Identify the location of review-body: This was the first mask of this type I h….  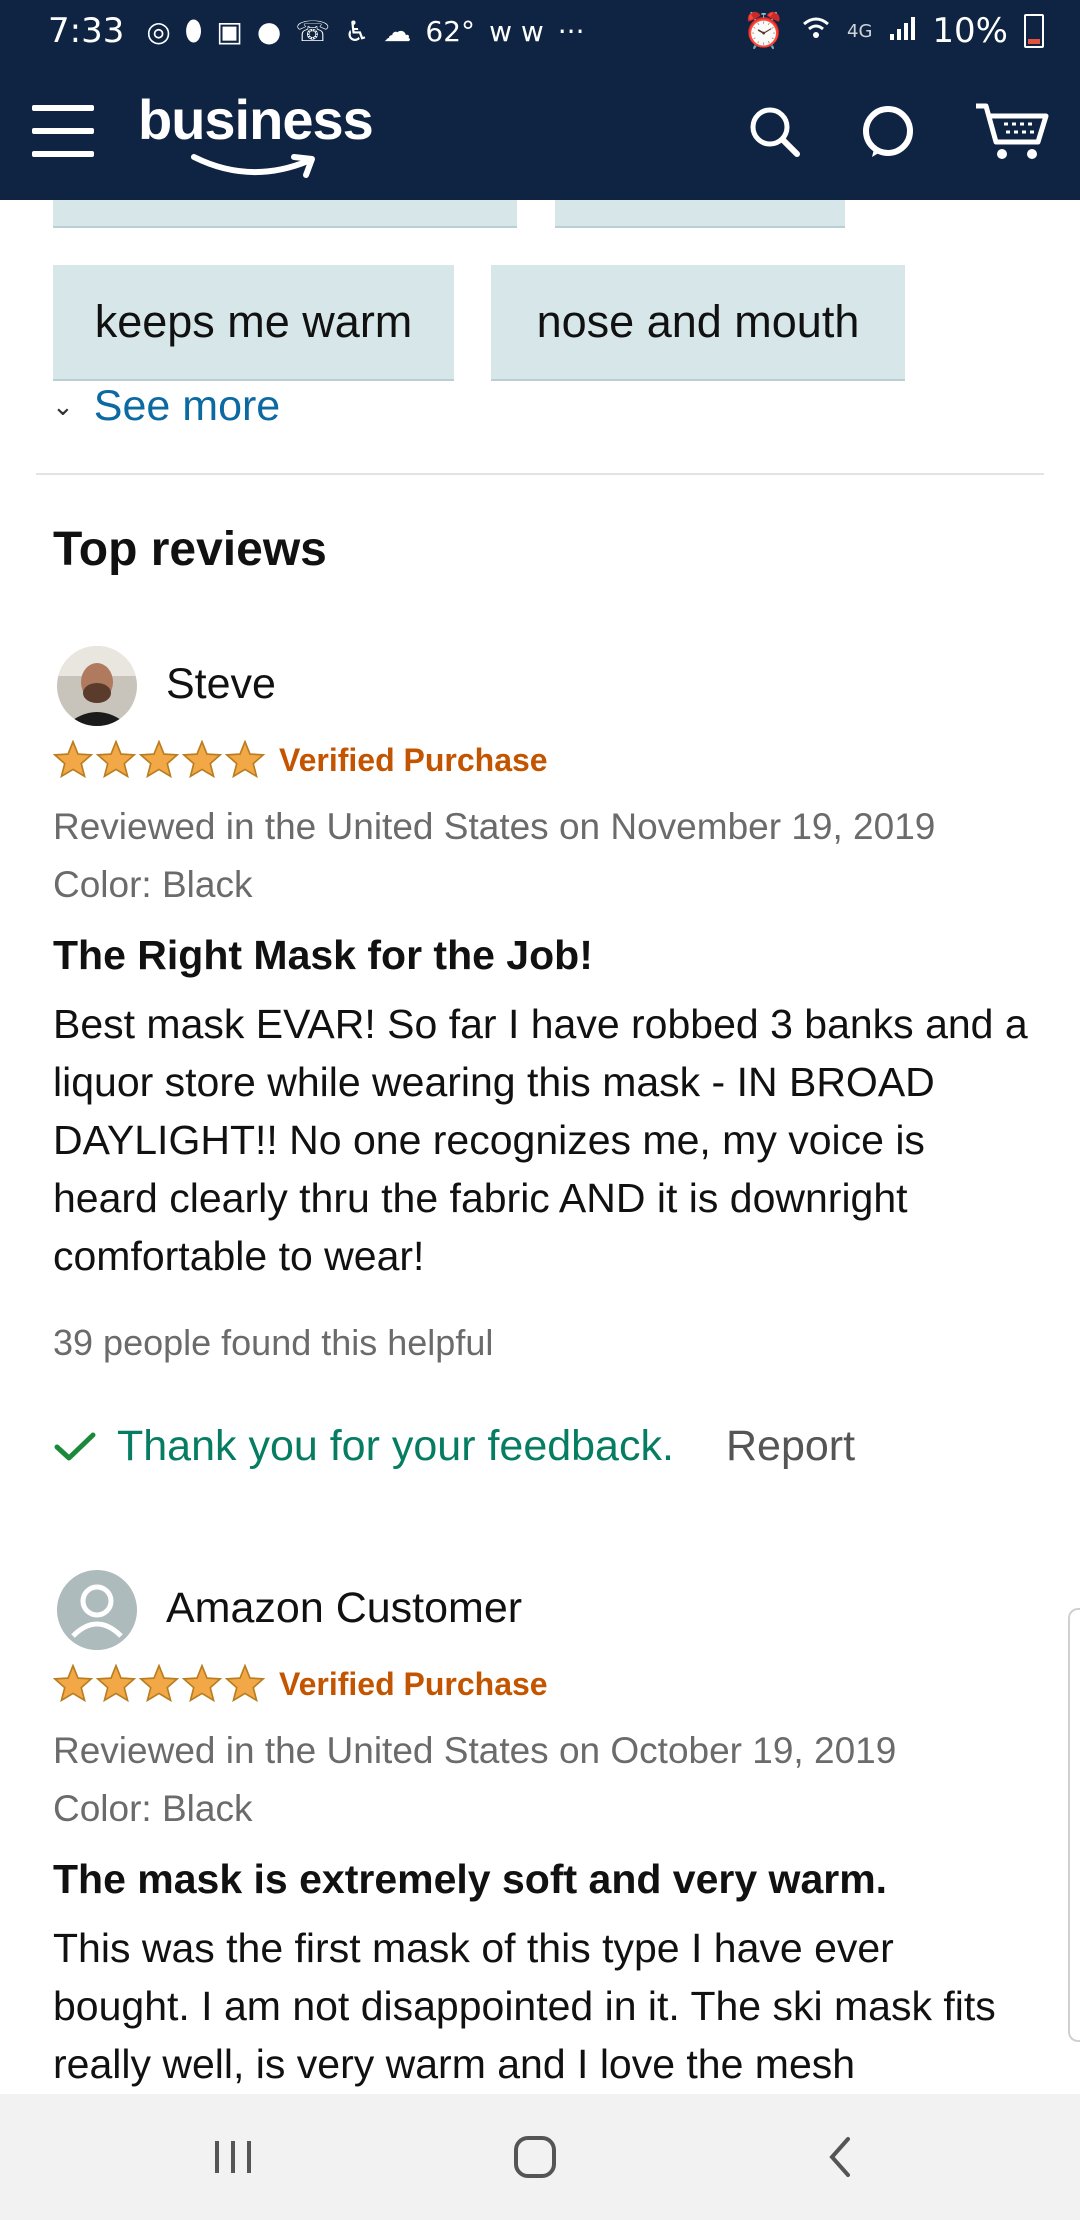
(524, 2006).